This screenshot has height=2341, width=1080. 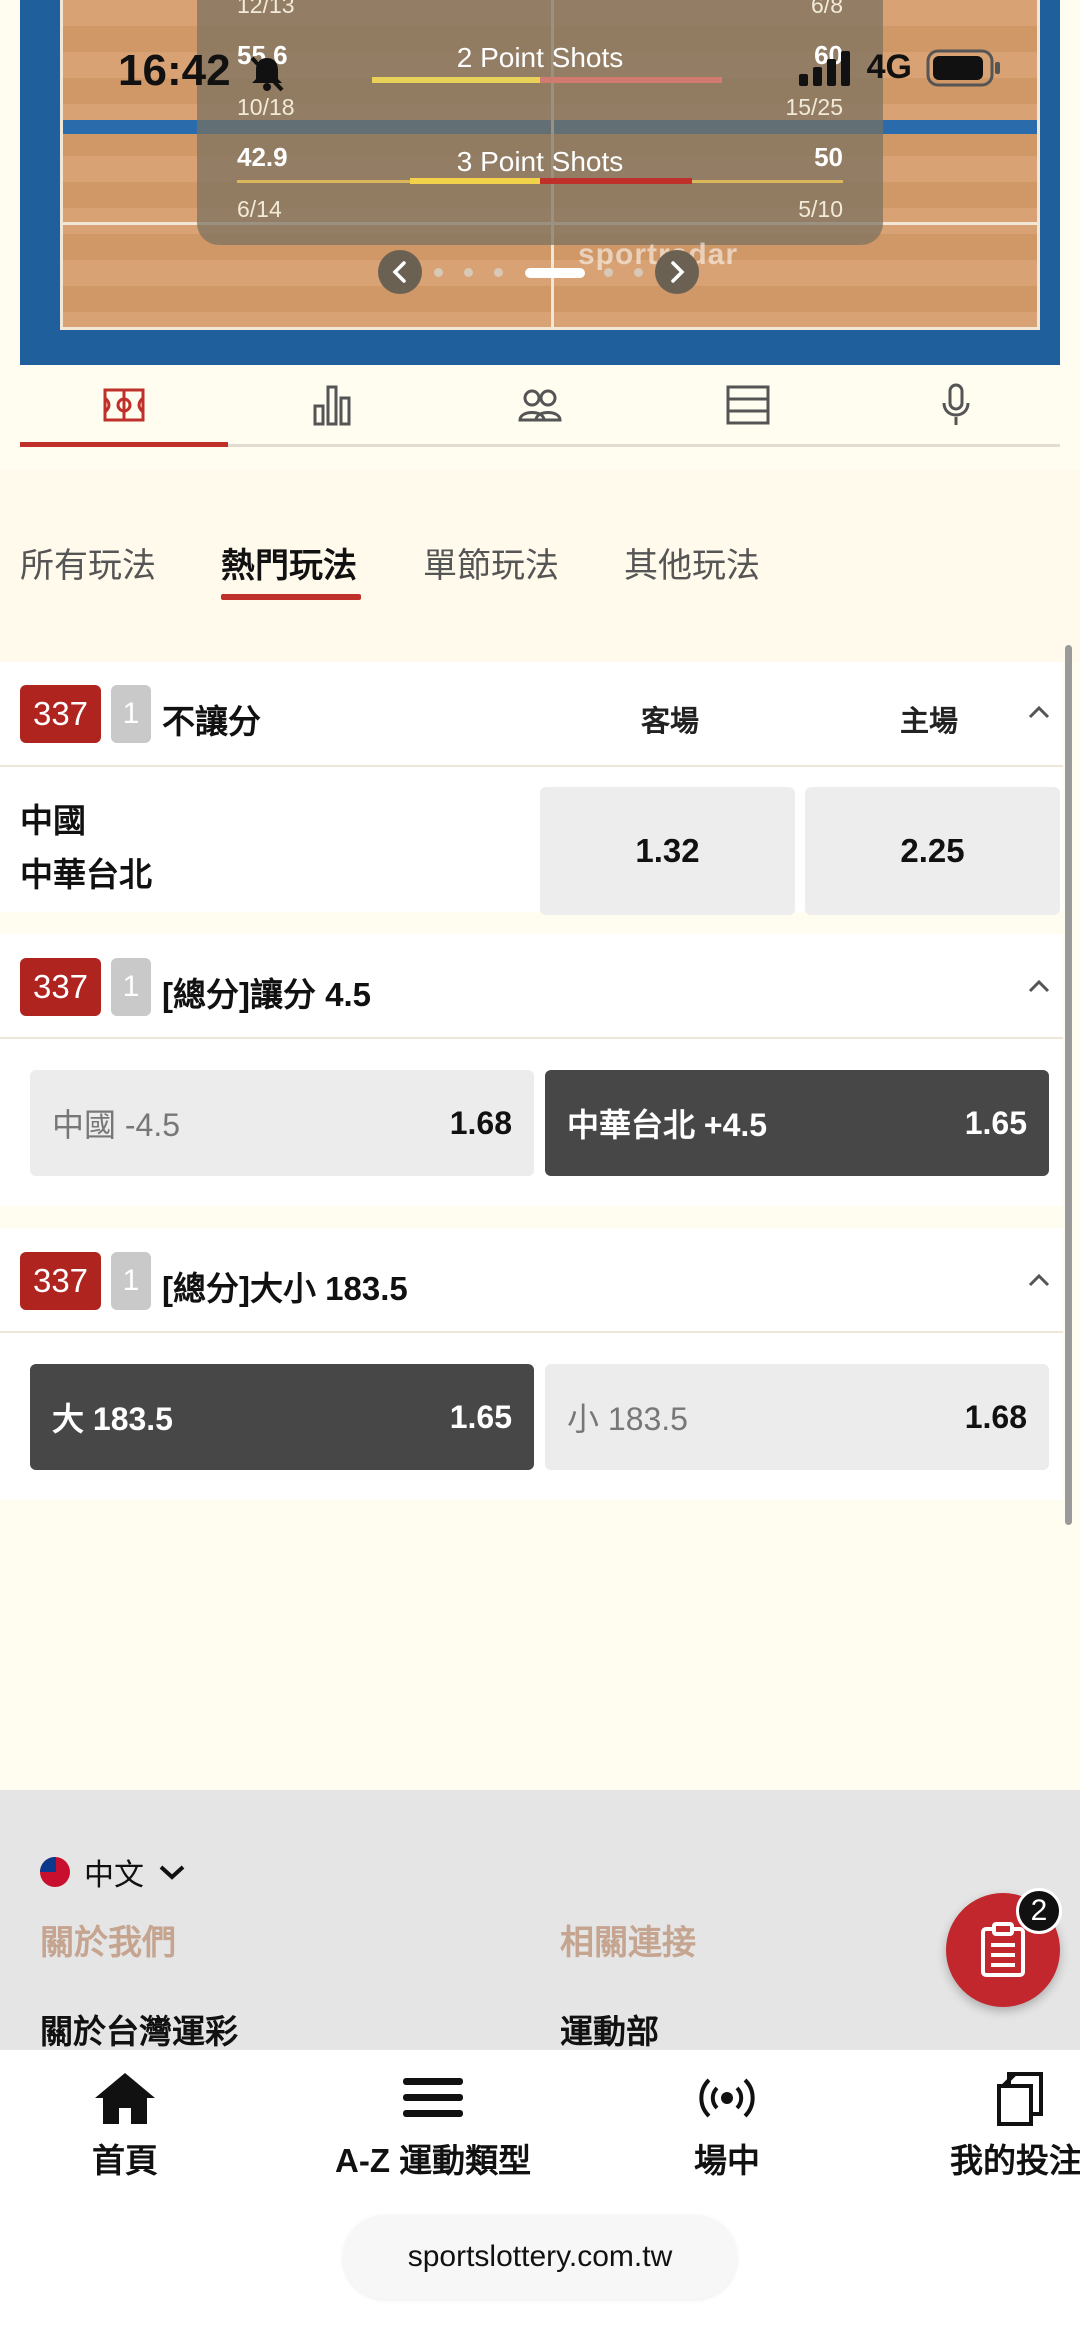 What do you see at coordinates (727, 2160) in the screenshot?
I see `nav-label: 場中` at bounding box center [727, 2160].